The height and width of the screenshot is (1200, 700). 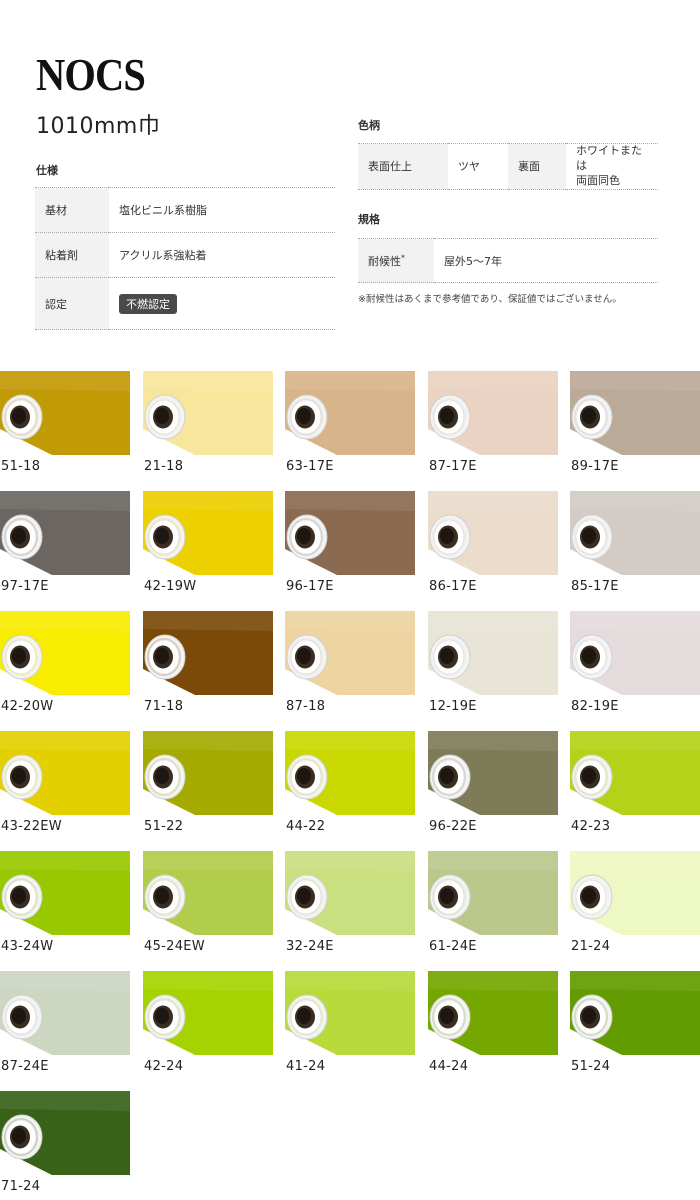 I want to click on swatch-code: 44-22, so click(x=306, y=826).